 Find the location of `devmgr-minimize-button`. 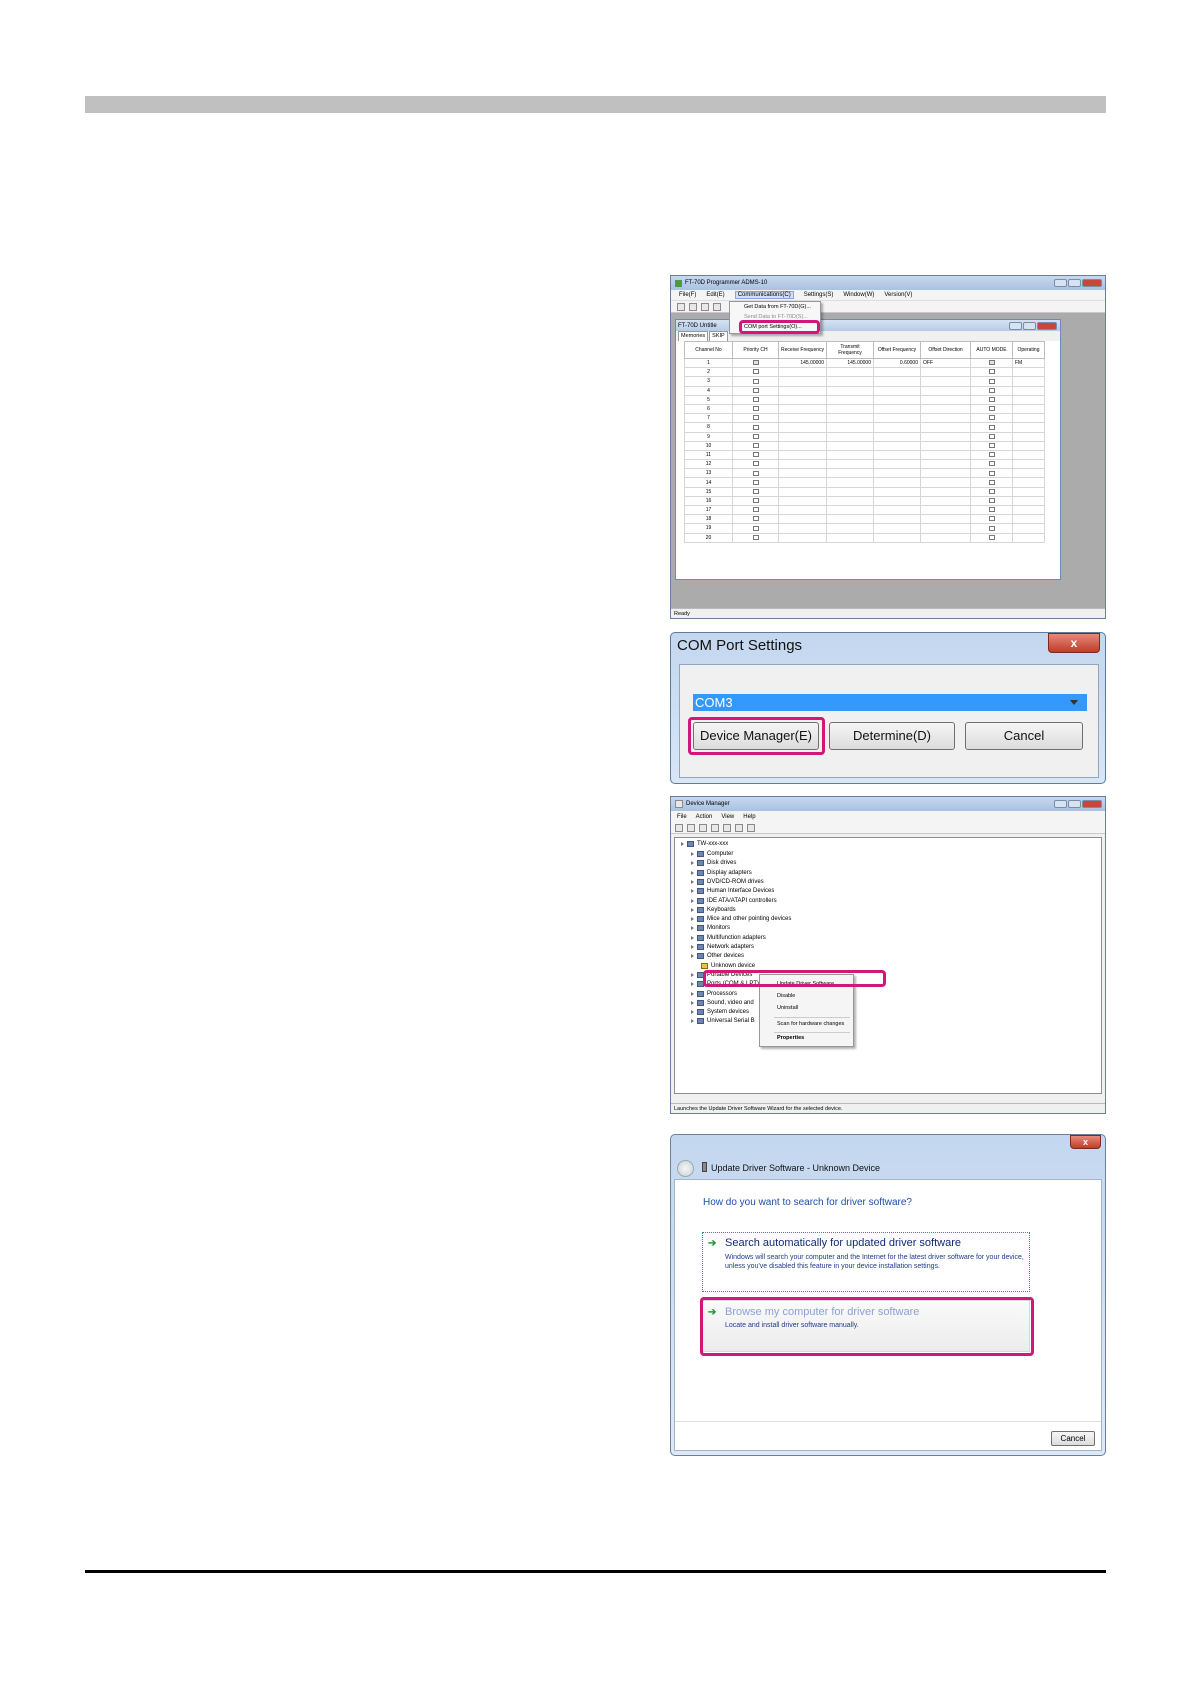

devmgr-minimize-button is located at coordinates (1060, 804).